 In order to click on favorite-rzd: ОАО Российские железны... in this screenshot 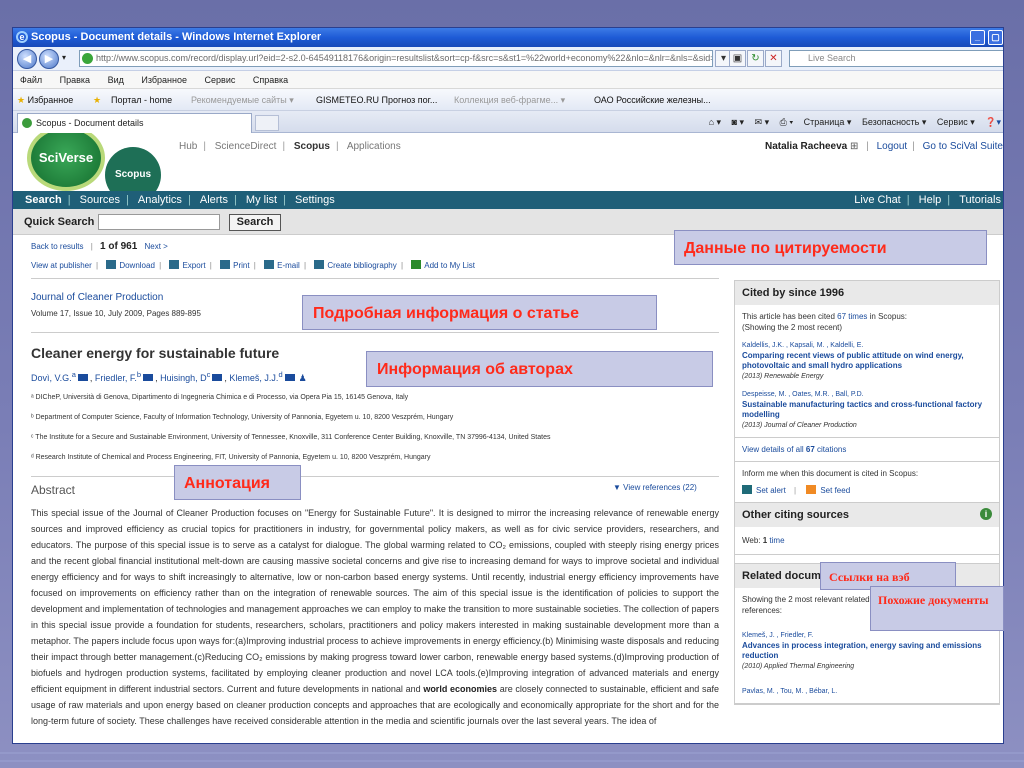, I will do `click(652, 99)`.